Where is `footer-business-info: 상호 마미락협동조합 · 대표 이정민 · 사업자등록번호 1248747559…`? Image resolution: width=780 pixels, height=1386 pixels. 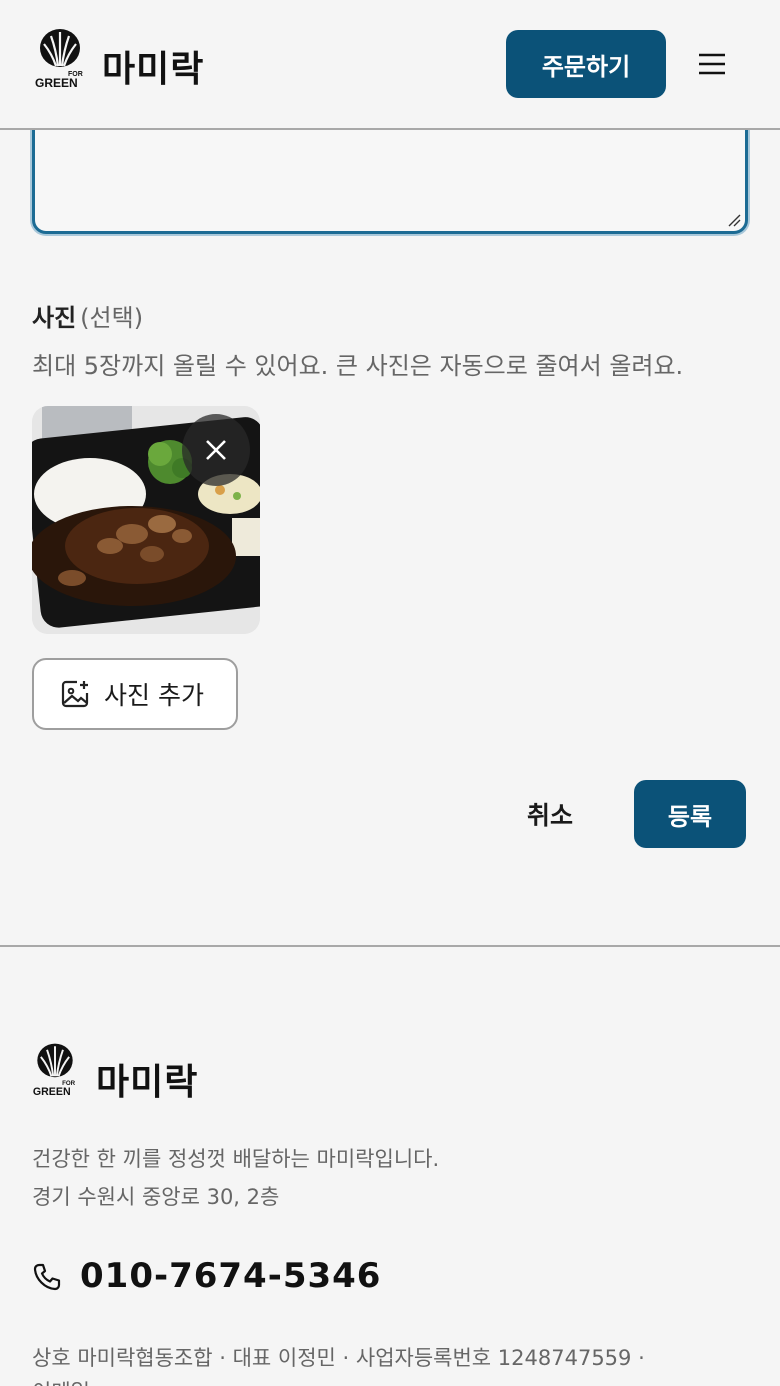
footer-business-info: 상호 마미락협동조합 · 대표 이정민 · 사업자등록번호 1248747559… is located at coordinates (338, 1358).